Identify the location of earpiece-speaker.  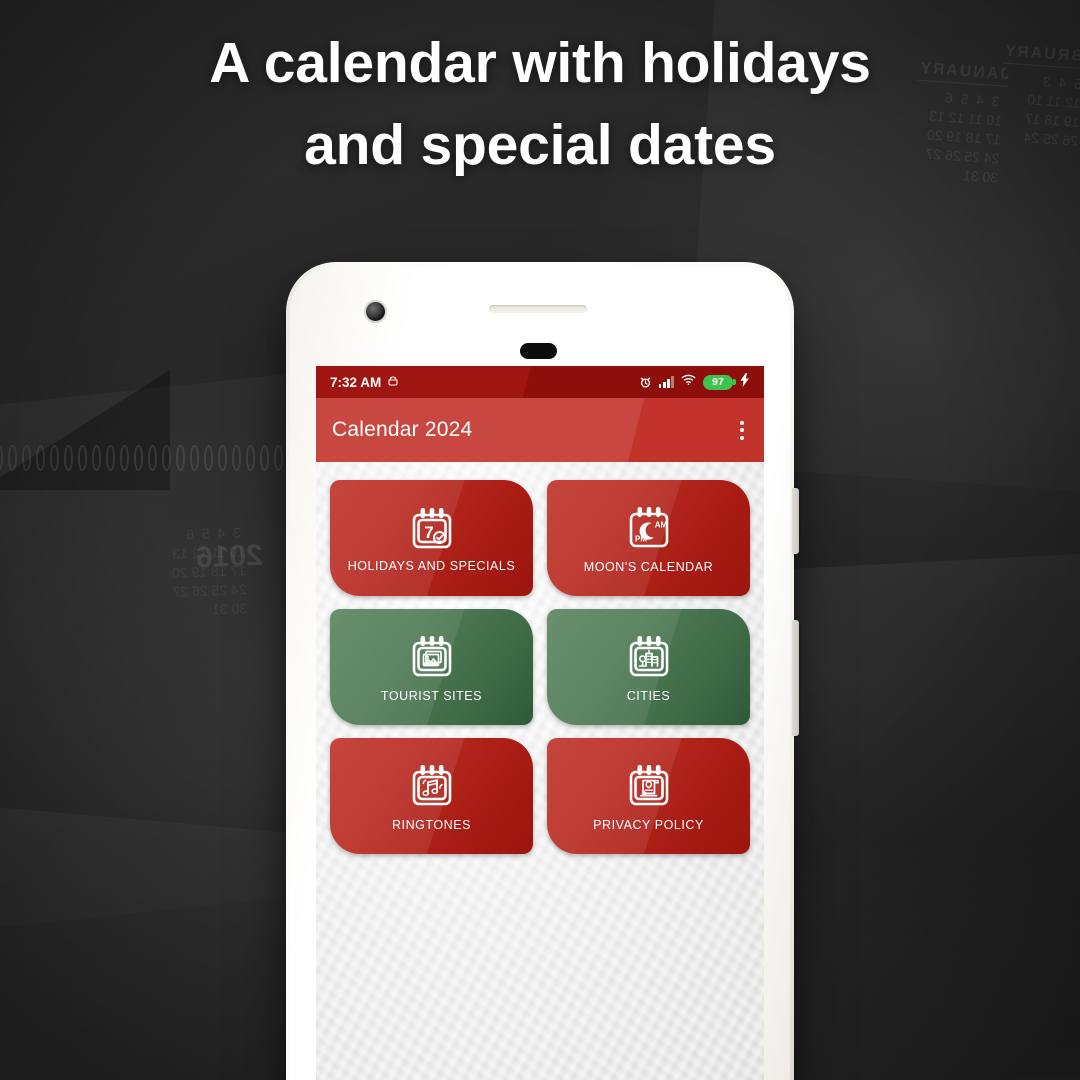
(538, 309).